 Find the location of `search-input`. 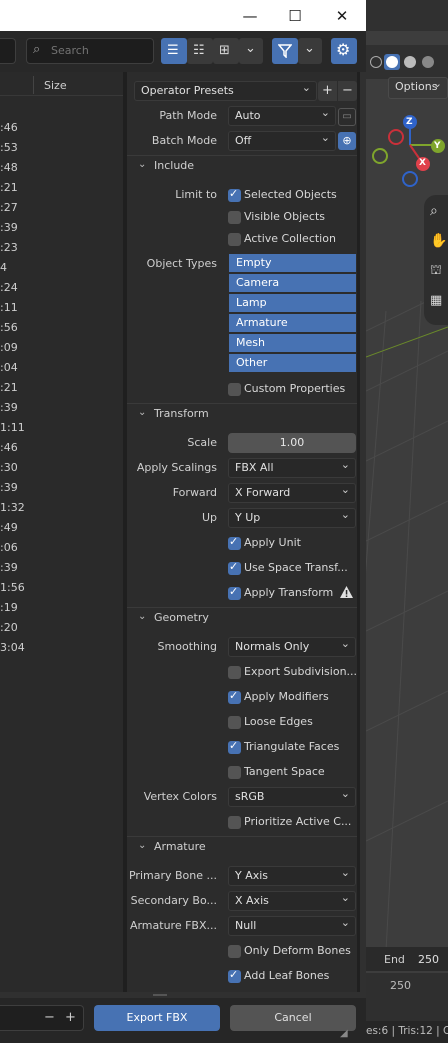

search-input is located at coordinates (90, 51).